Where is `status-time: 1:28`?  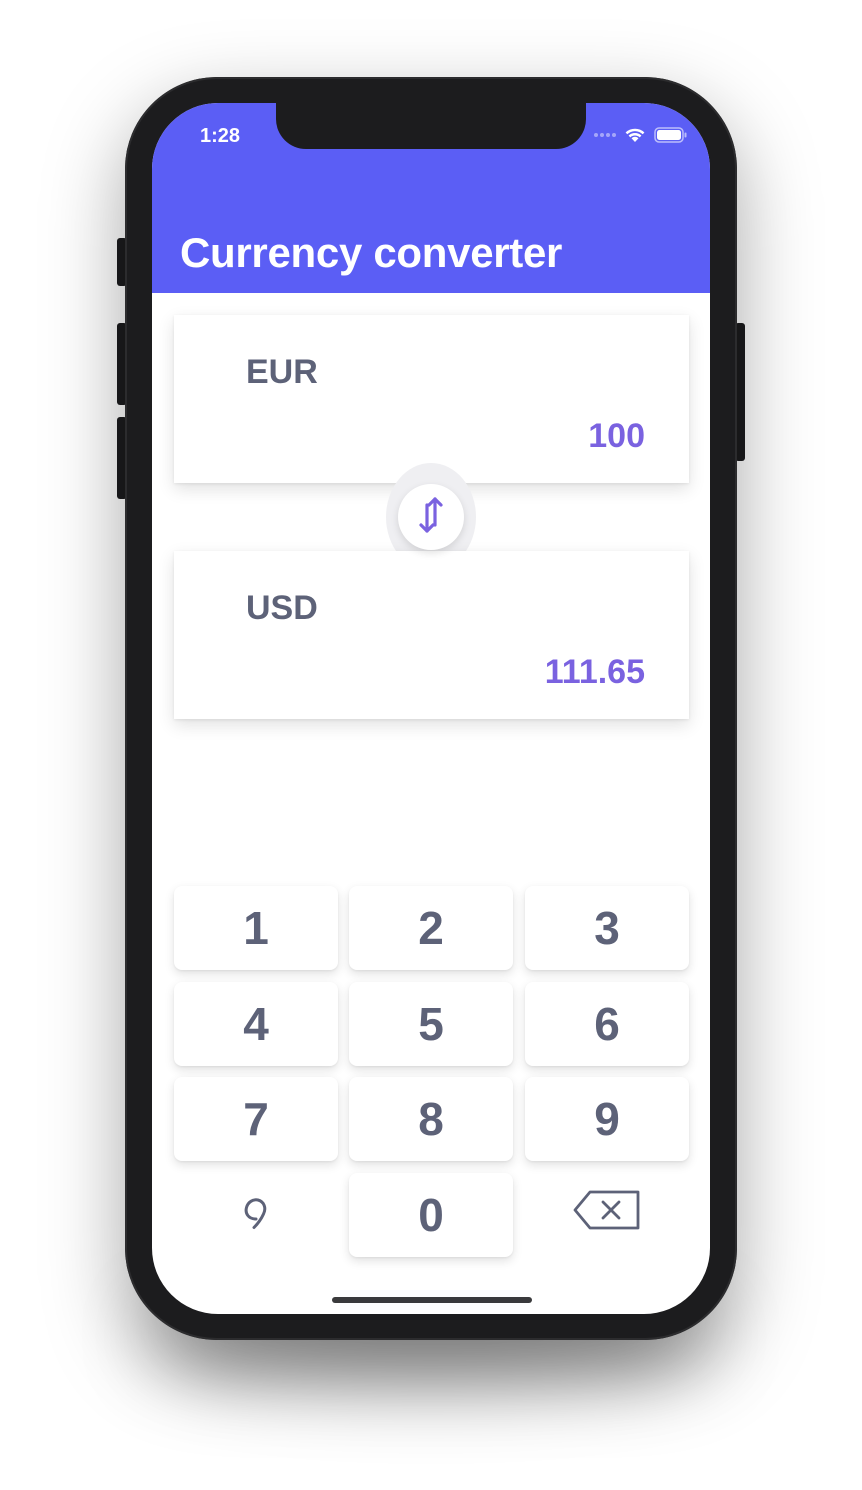
status-time: 1:28 is located at coordinates (220, 136).